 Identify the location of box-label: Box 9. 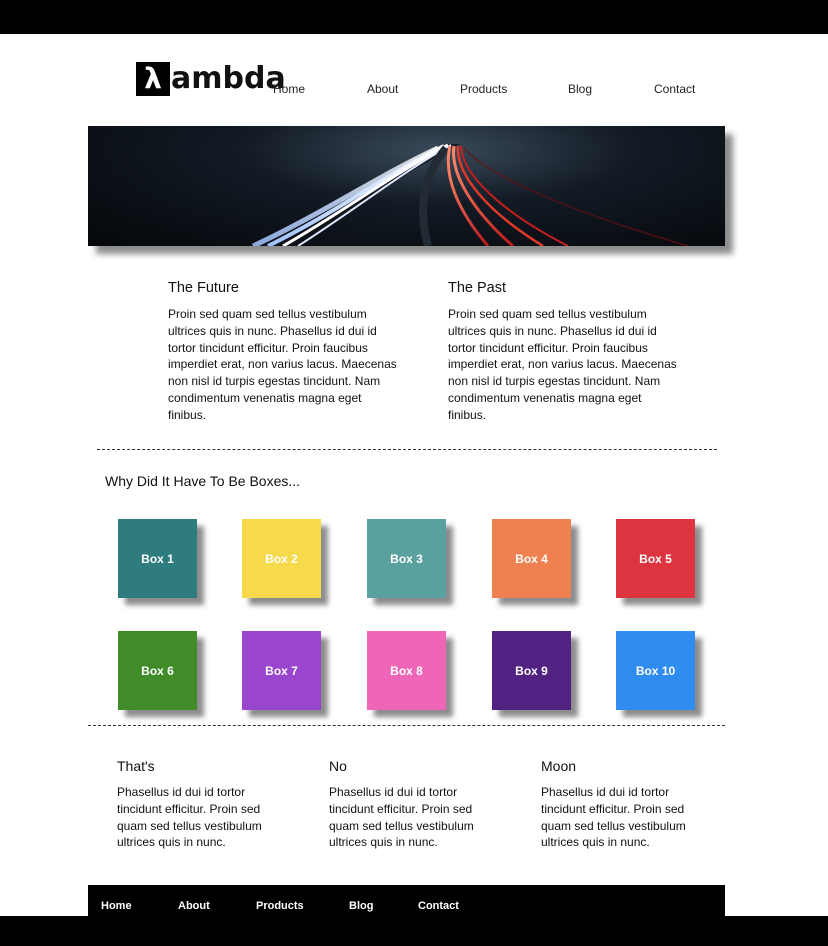
(531, 670).